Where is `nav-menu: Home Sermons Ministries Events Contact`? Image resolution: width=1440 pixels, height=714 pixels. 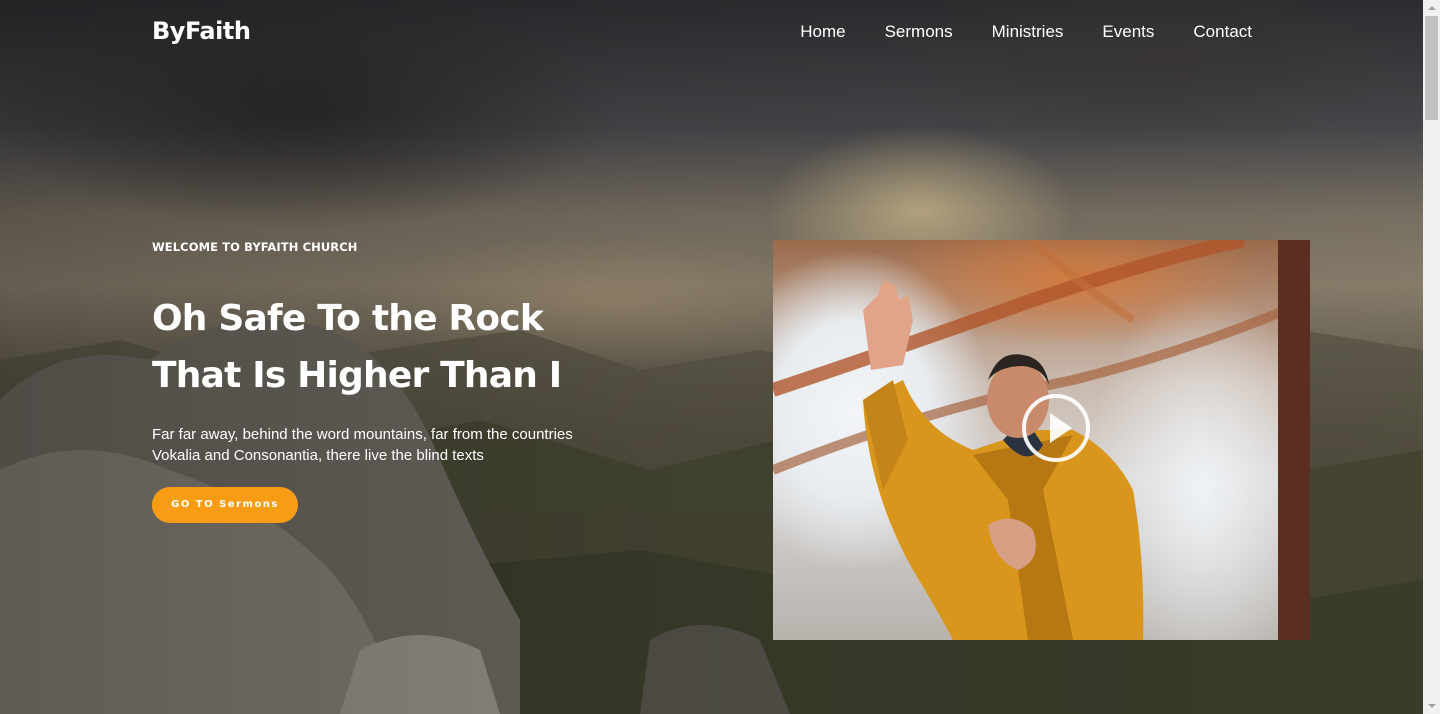
nav-menu: Home Sermons Ministries Events Contact is located at coordinates (1006, 32).